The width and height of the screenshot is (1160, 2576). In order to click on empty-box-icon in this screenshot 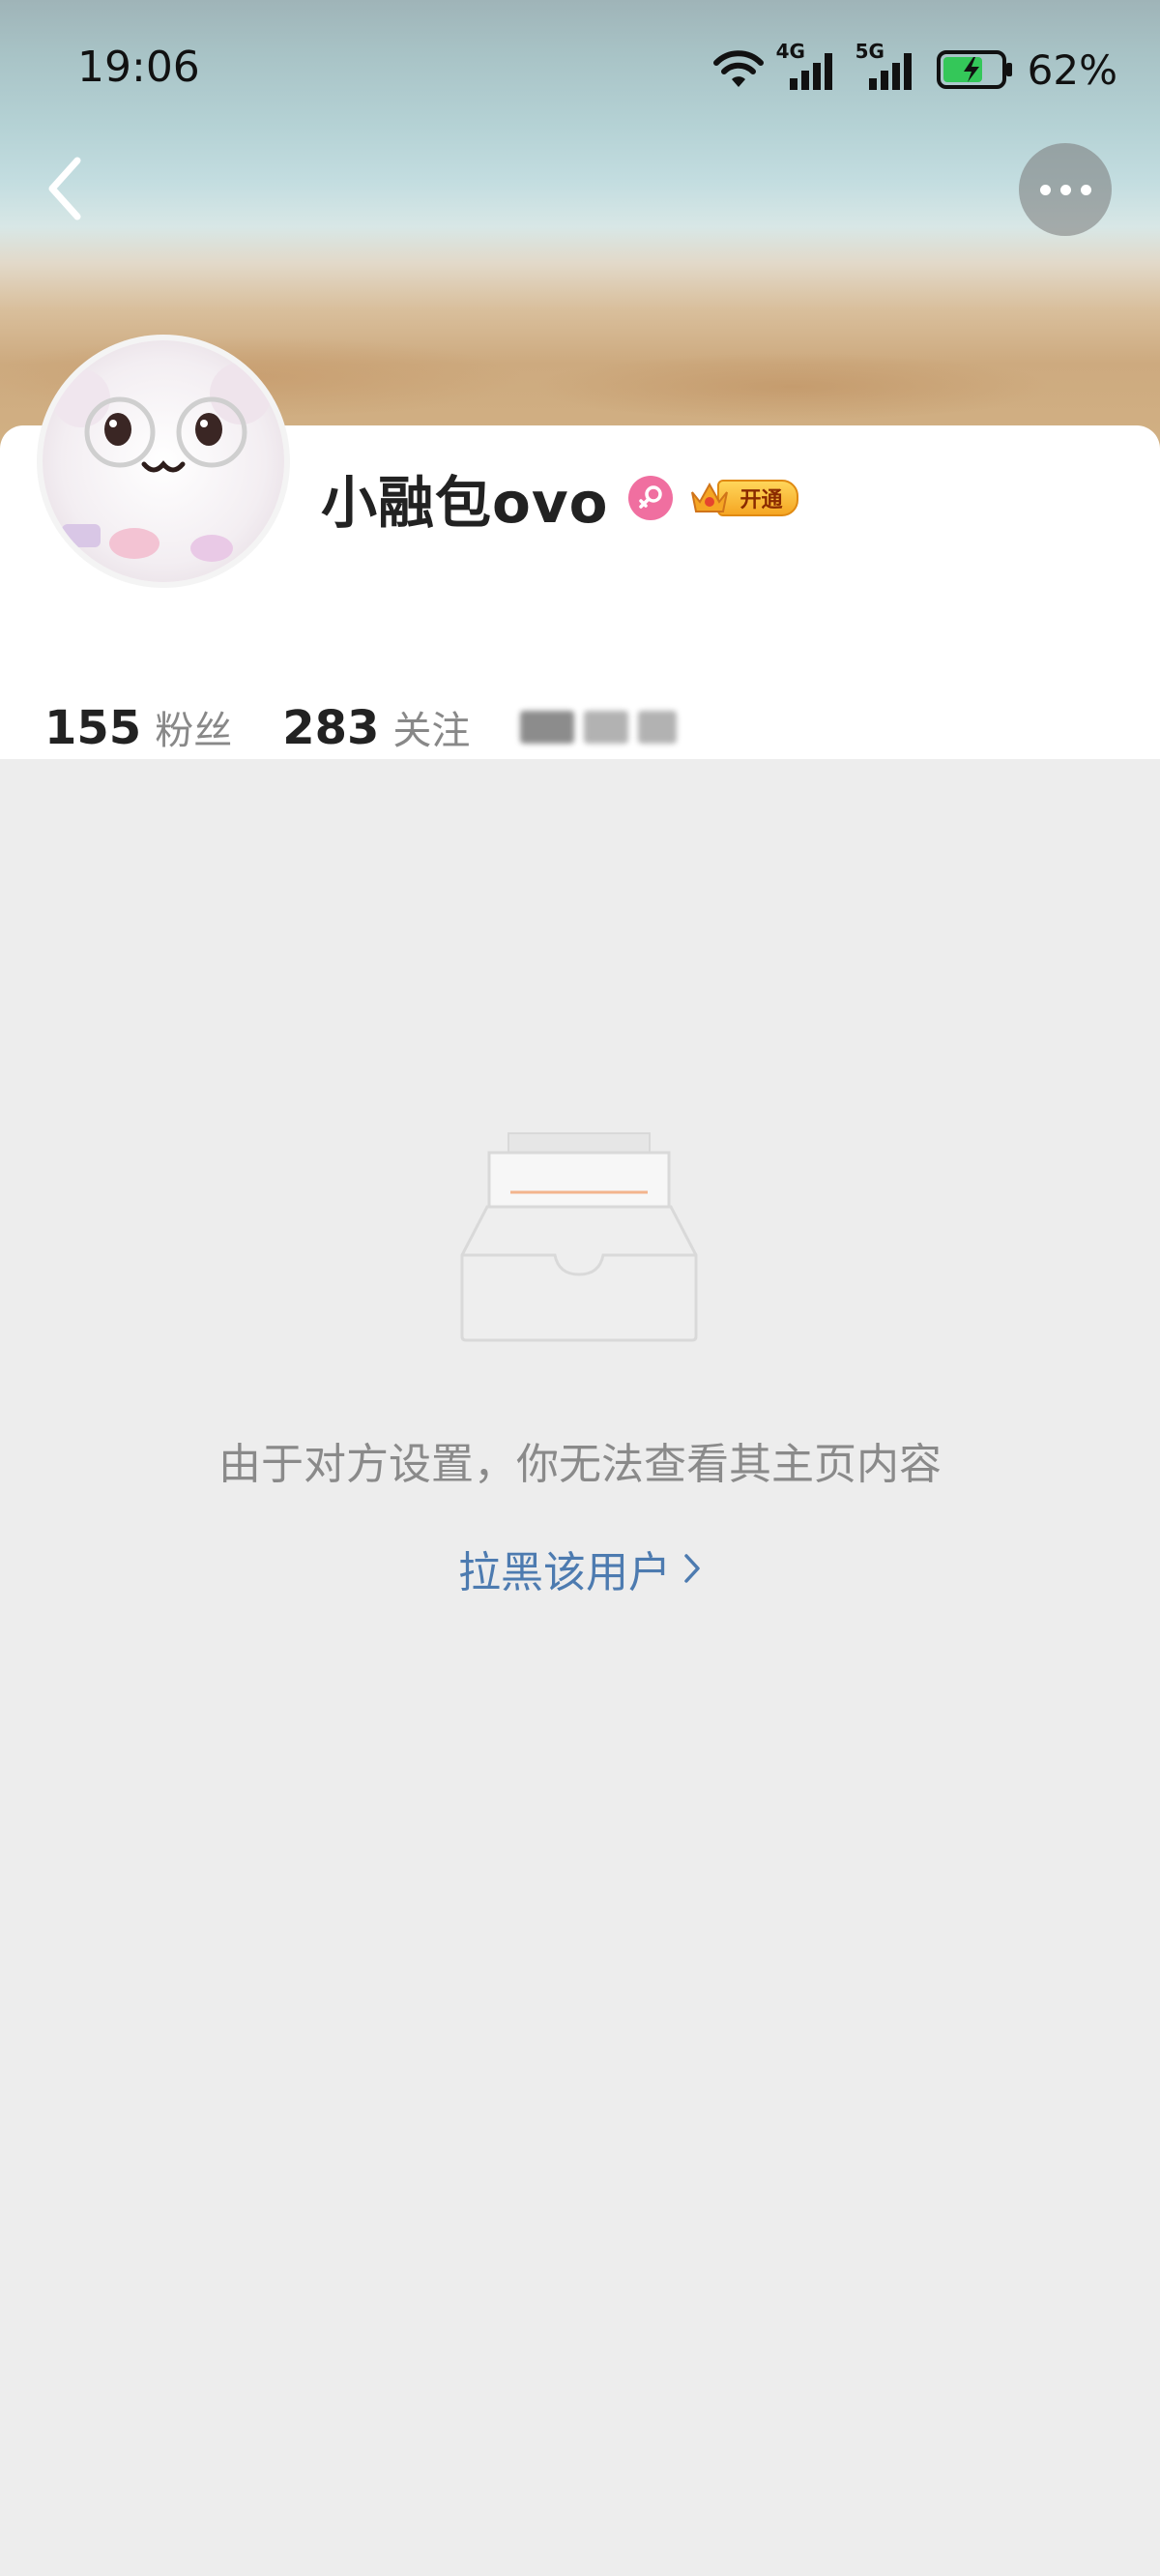, I will do `click(579, 1237)`.